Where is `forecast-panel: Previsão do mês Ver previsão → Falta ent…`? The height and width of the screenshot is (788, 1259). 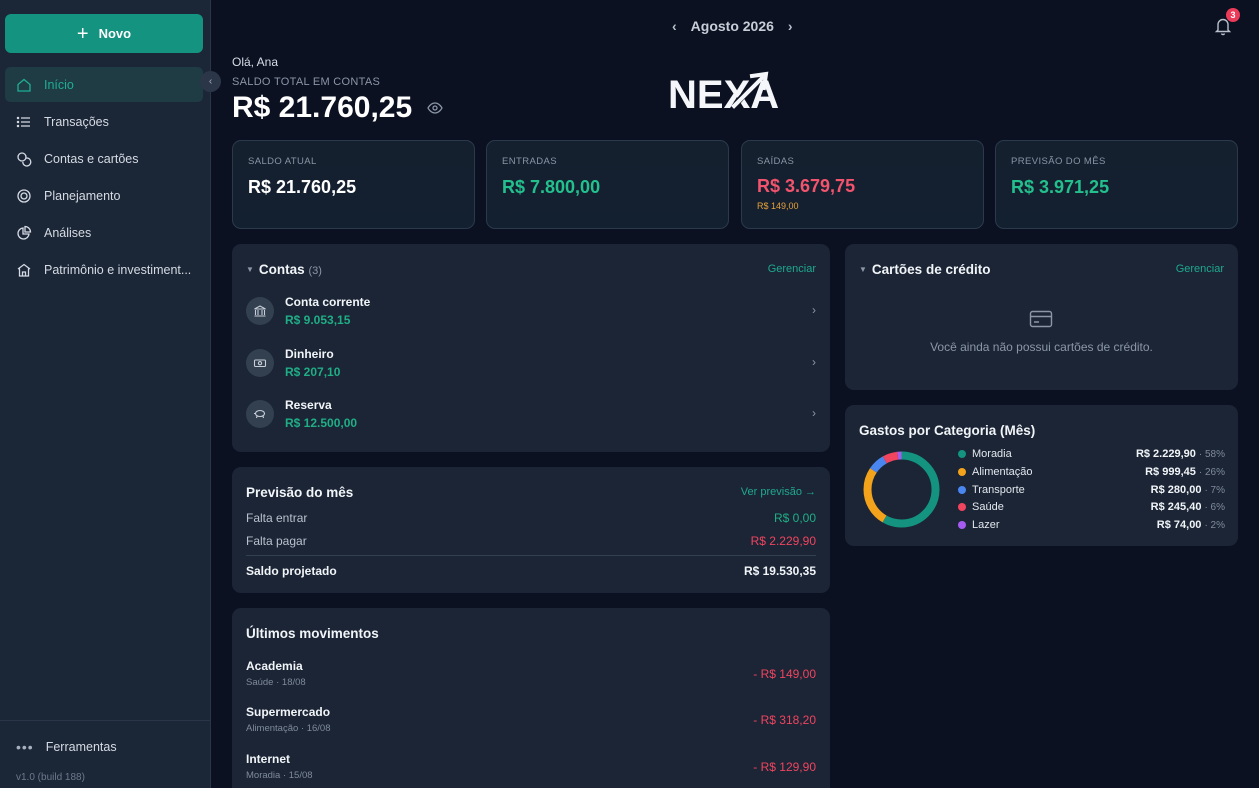
forecast-panel: Previsão do mês Ver previsão → Falta ent… is located at coordinates (531, 530).